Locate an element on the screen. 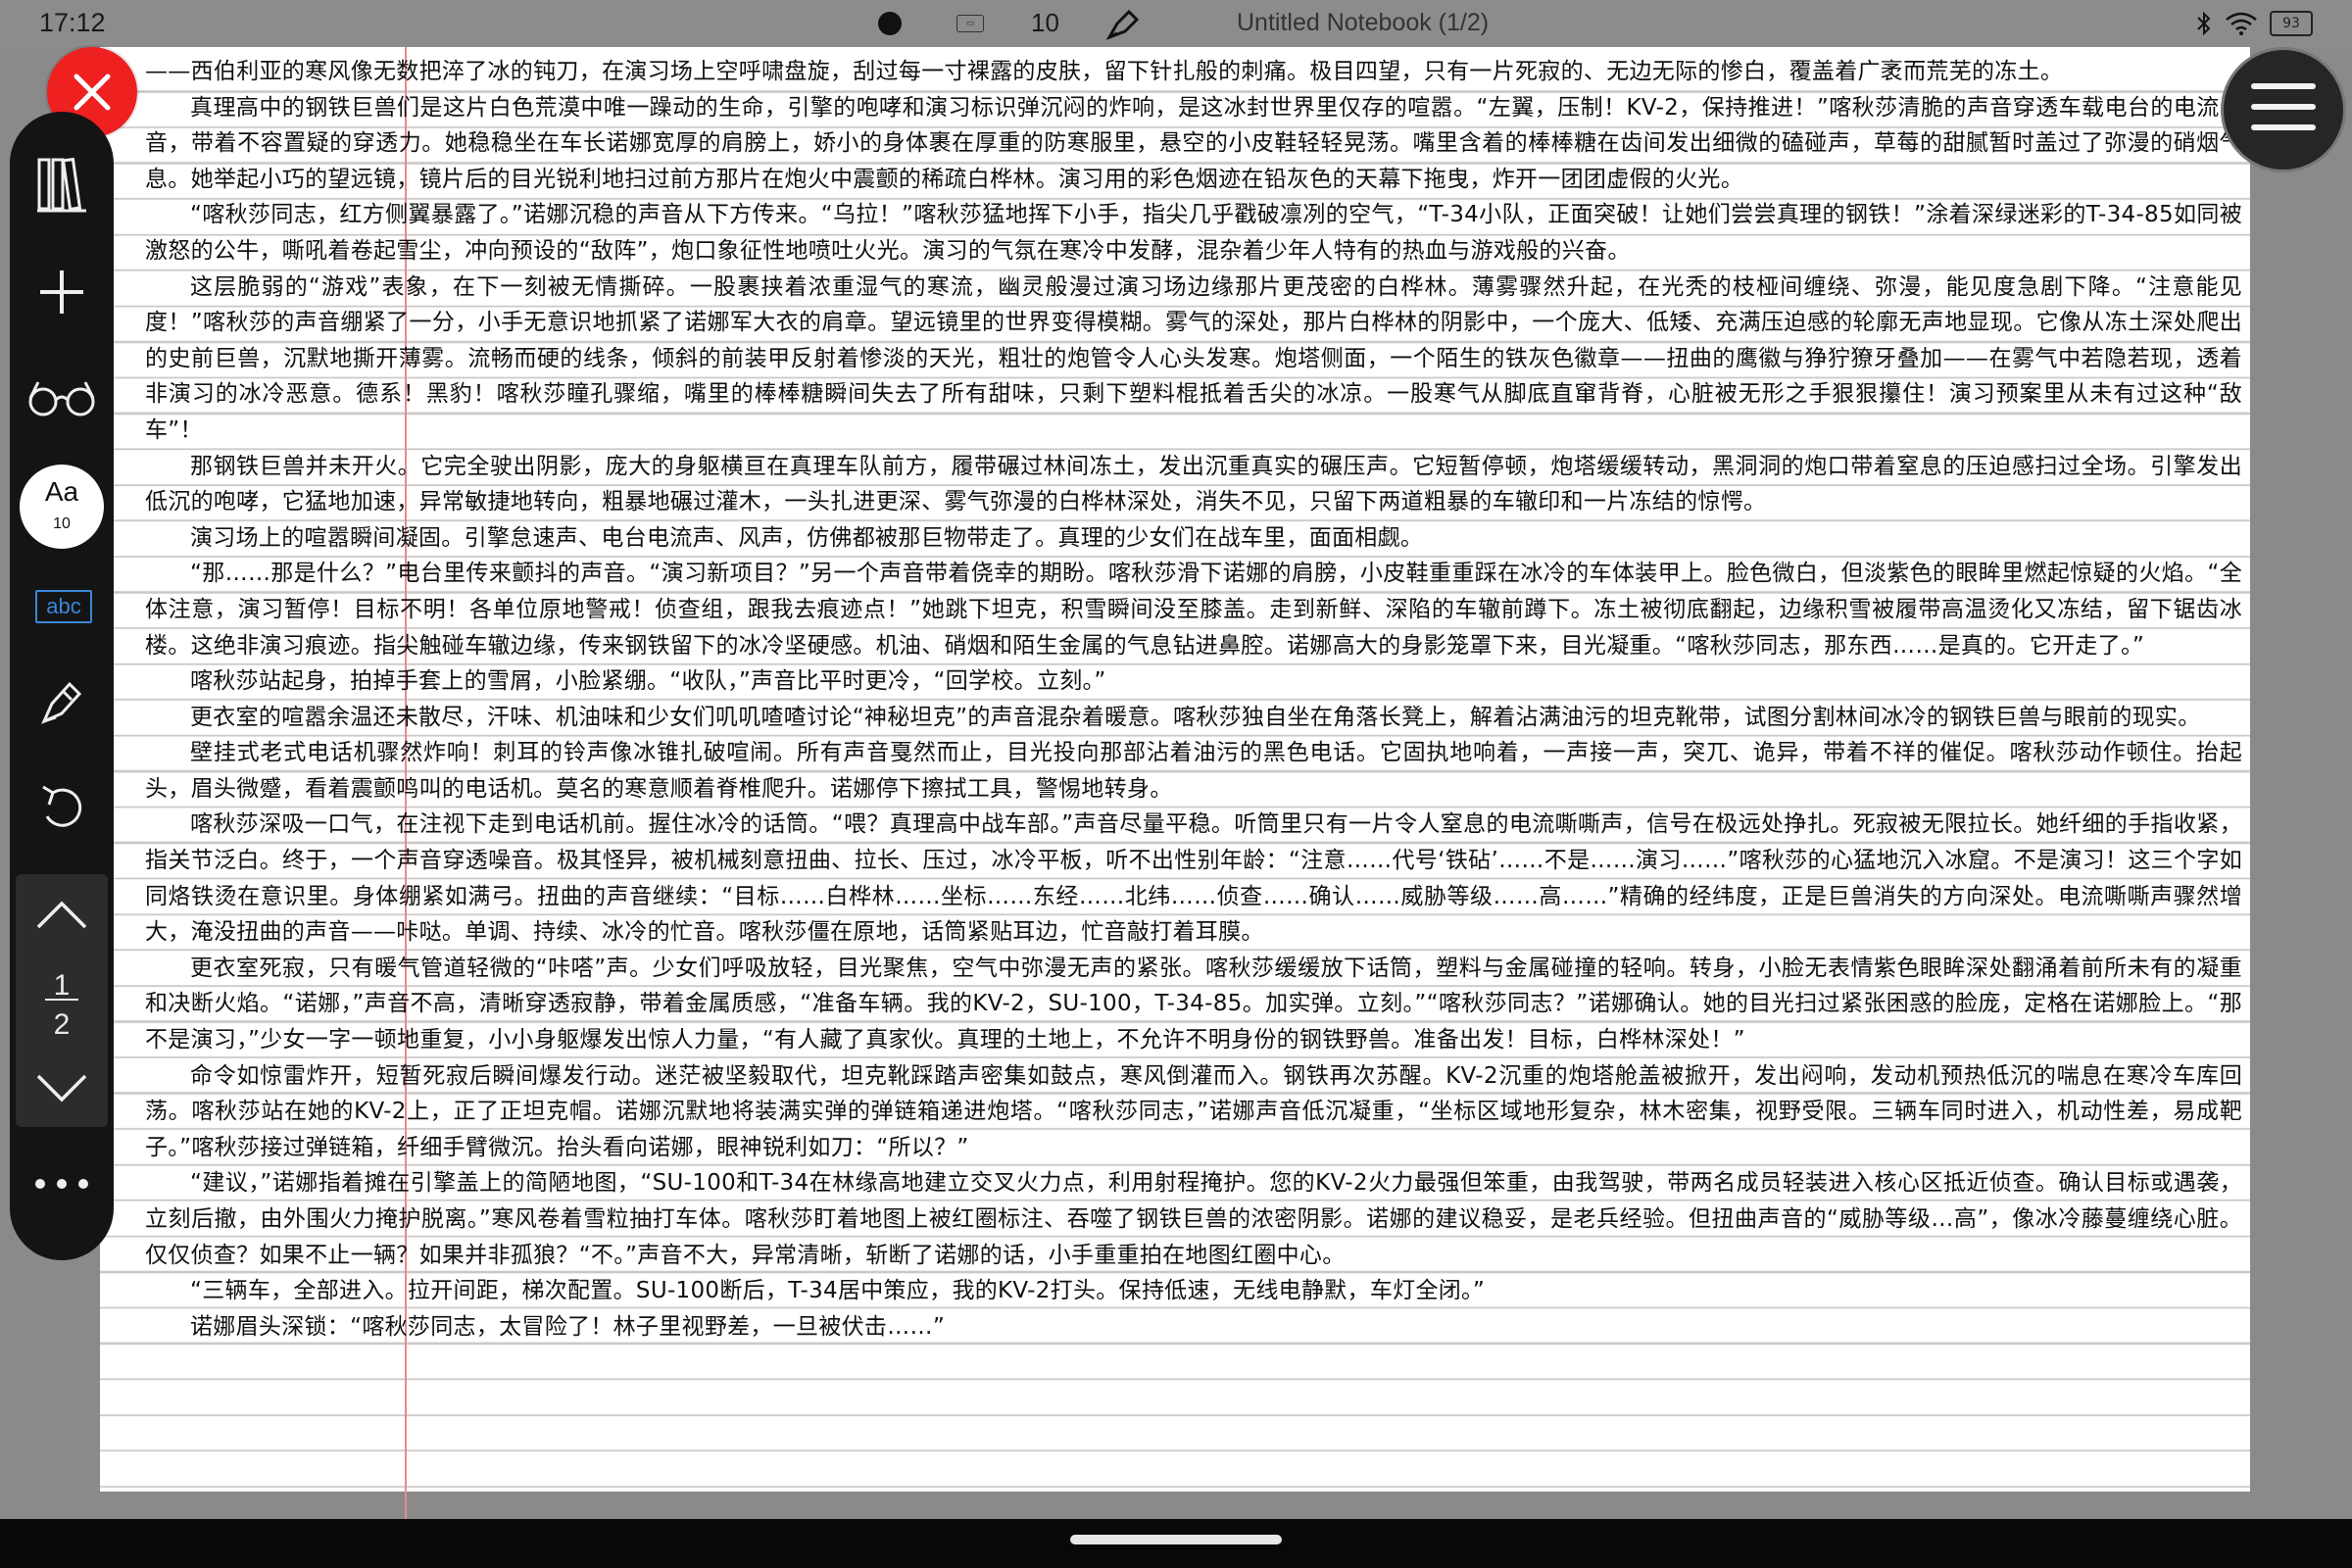 The height and width of the screenshot is (1568, 2352). font-size-value: 10 is located at coordinates (62, 523).